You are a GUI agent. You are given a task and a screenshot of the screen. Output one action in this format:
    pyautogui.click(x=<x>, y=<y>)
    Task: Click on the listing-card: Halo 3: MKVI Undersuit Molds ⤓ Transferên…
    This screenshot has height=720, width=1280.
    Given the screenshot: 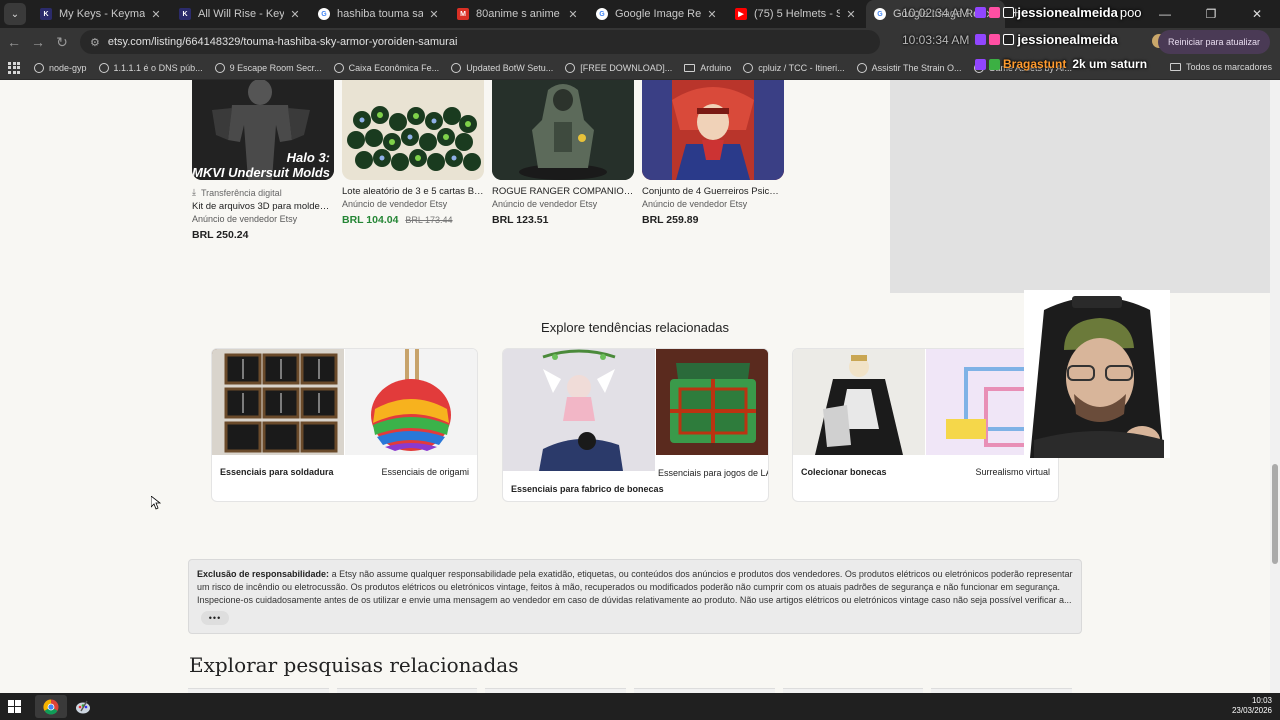 What is the action you would take?
    pyautogui.click(x=263, y=160)
    